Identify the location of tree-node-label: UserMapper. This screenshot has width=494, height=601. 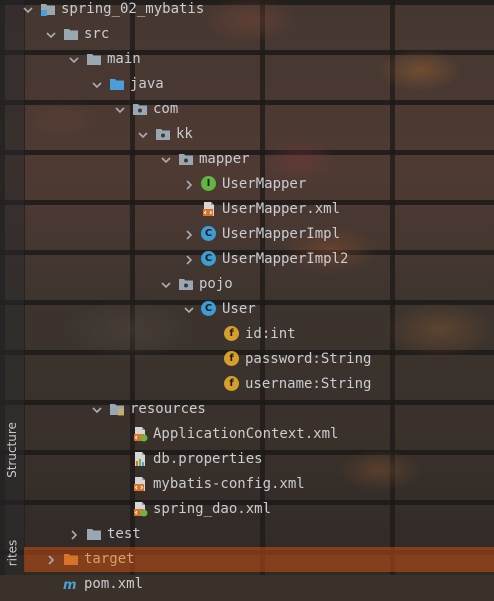
(264, 184).